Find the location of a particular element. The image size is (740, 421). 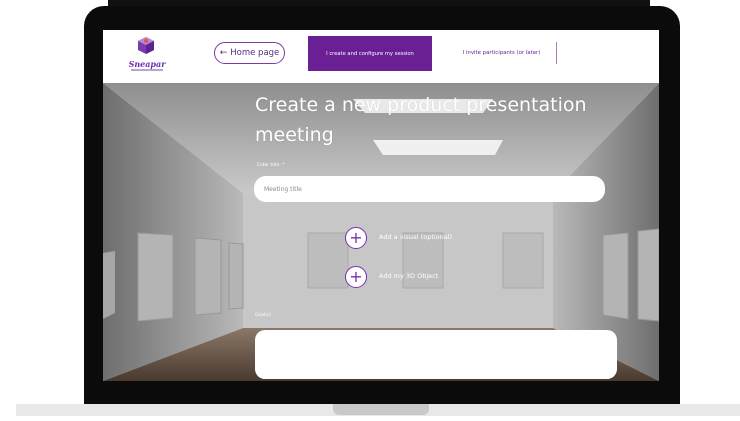

title-field-label: Enter title: * is located at coordinates (271, 165).